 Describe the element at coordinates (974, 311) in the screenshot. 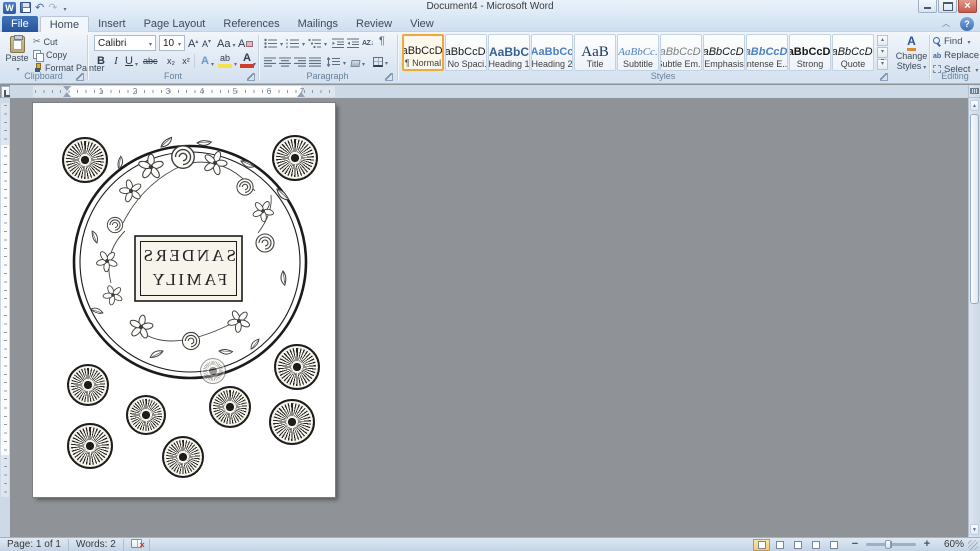

I see `vertical-scrollbar` at that location.